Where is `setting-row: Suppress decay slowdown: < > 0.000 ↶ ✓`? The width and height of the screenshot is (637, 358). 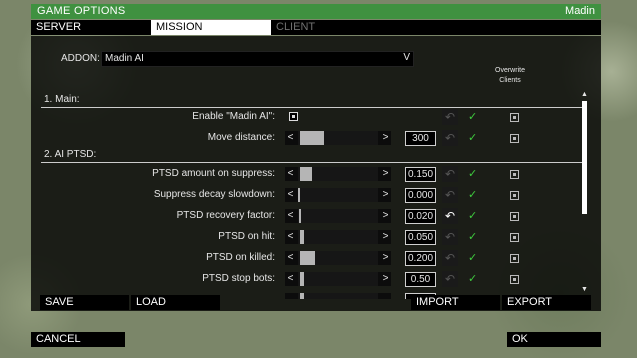
setting-row: Suppress decay slowdown: < > 0.000 ↶ ✓ is located at coordinates (311, 195).